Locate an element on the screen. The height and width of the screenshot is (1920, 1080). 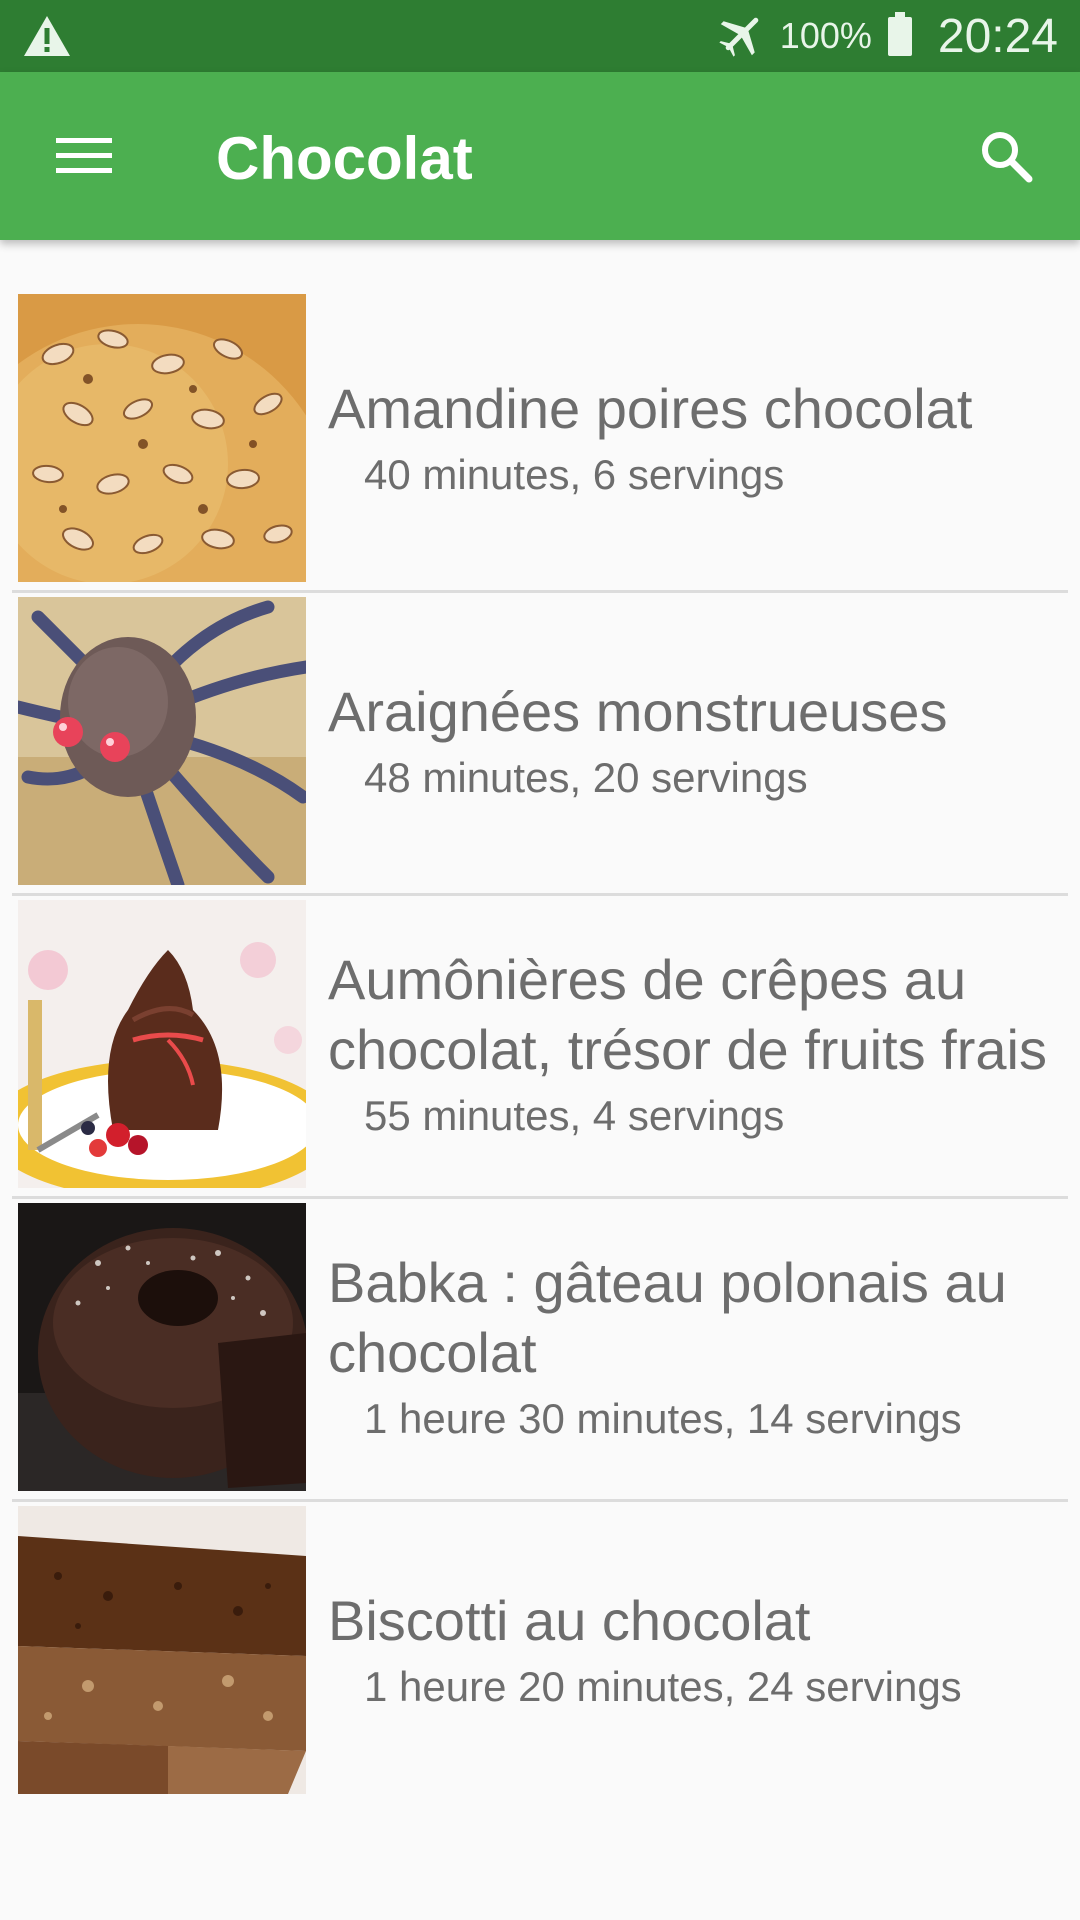
search-icon is located at coordinates (1006, 158).